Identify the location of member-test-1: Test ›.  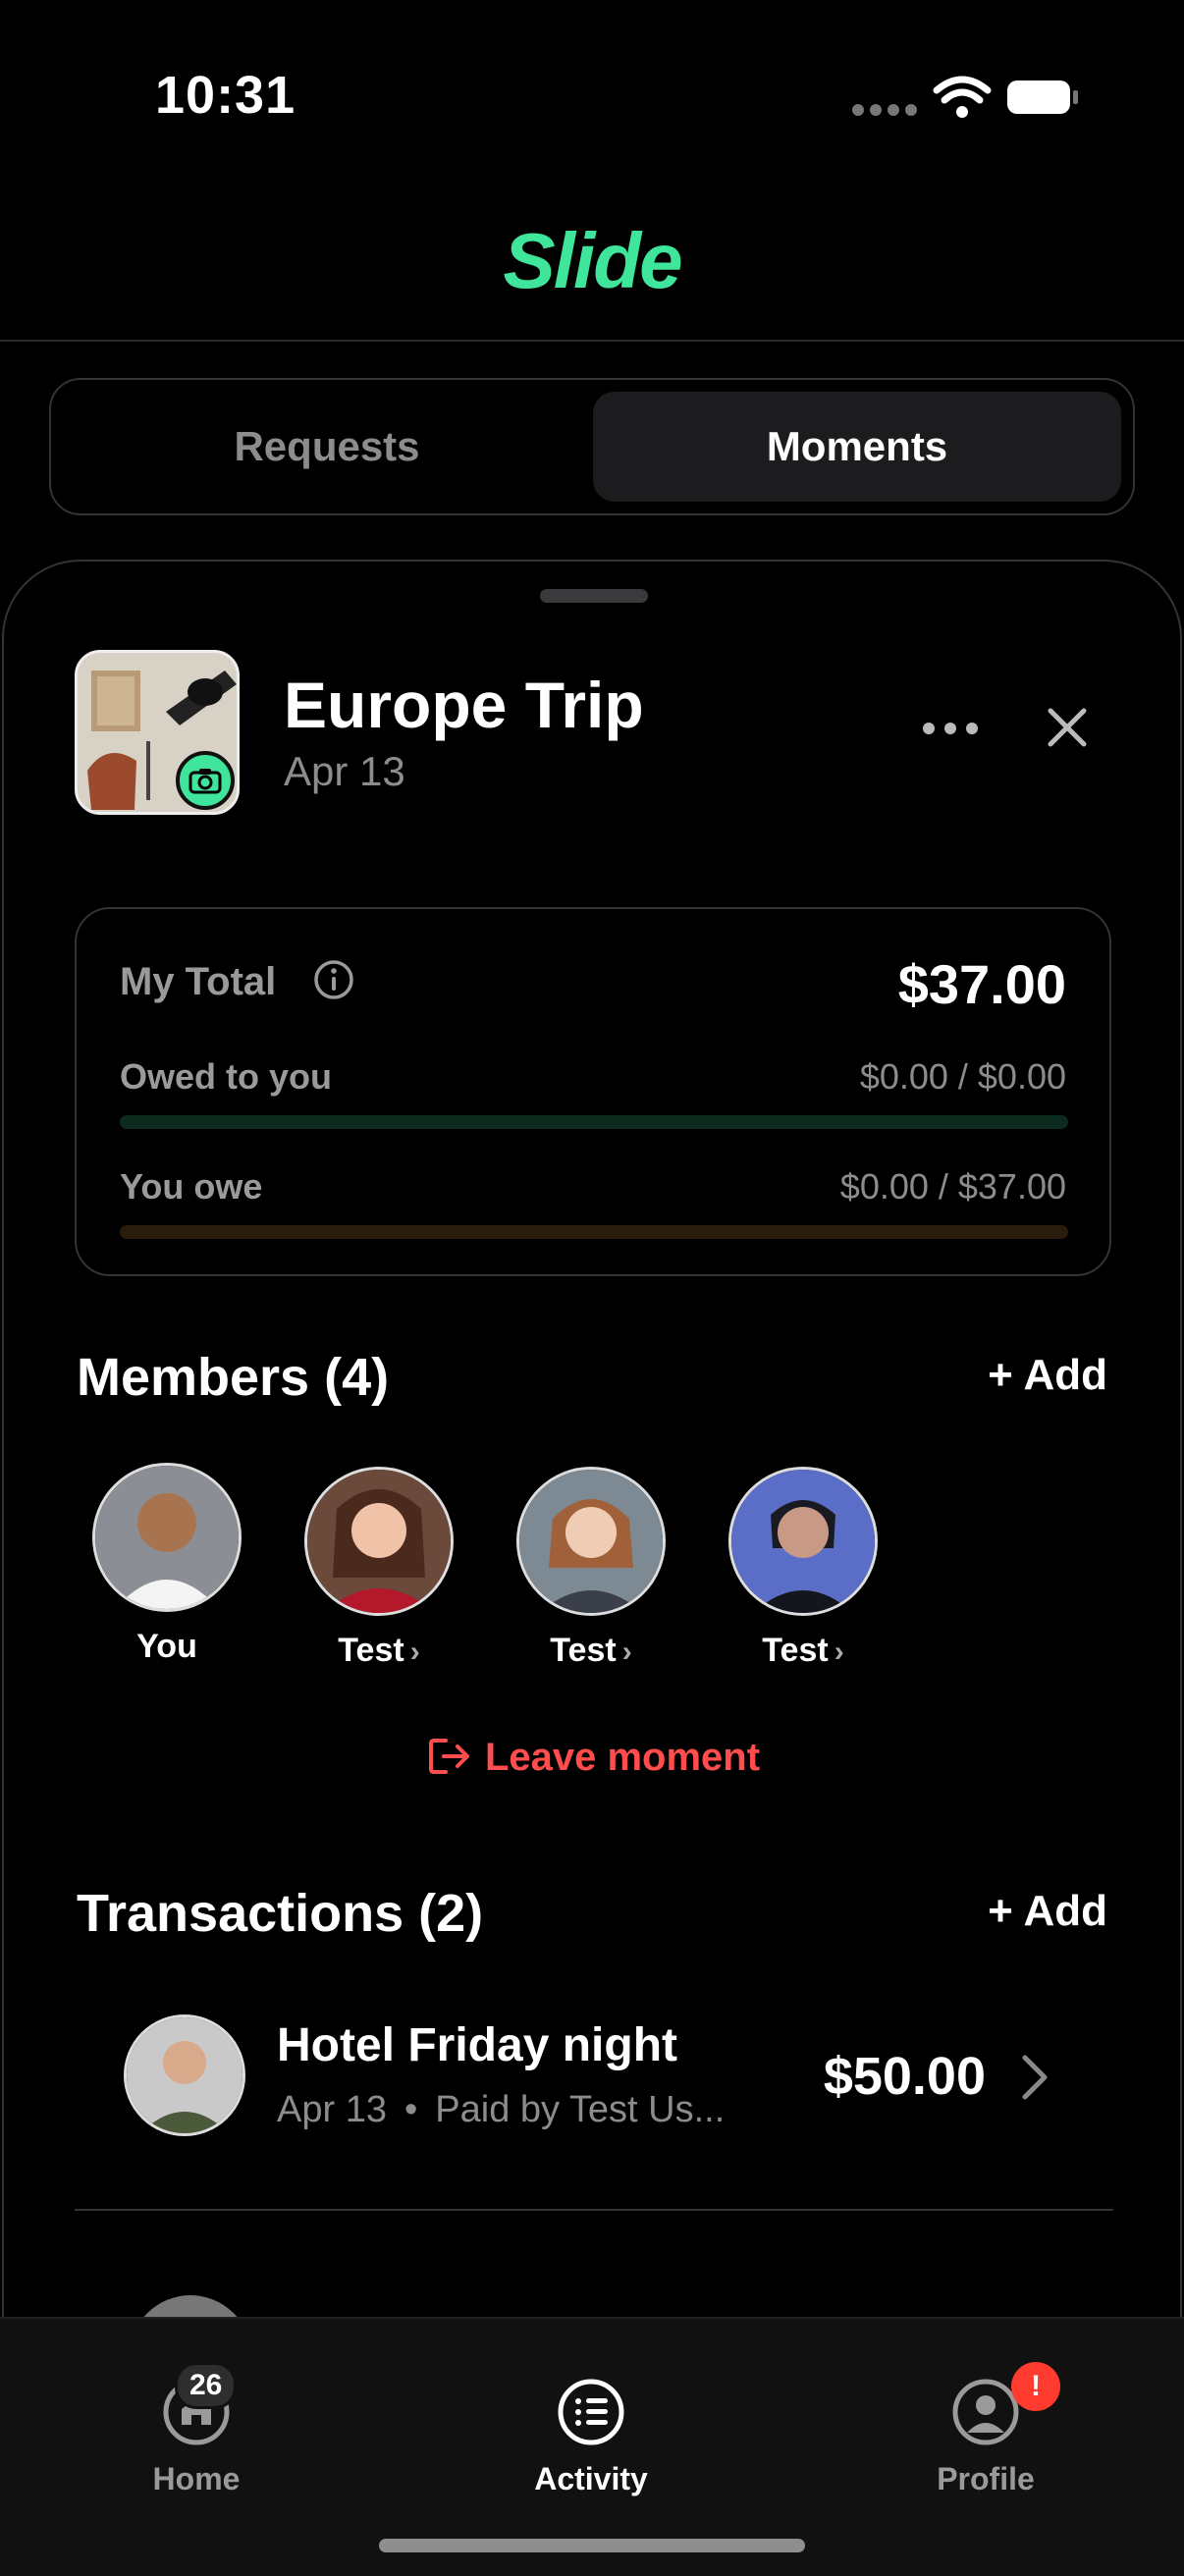
(378, 1568).